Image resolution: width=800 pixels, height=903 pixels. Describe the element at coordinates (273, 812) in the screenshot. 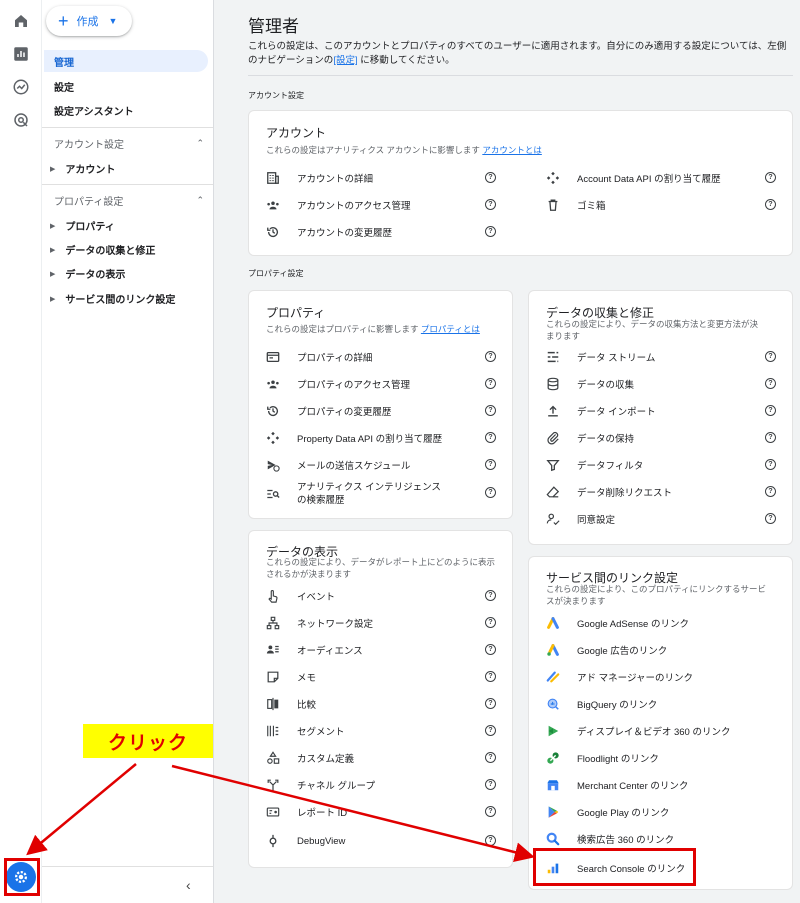

I see `id-card-icon` at that location.